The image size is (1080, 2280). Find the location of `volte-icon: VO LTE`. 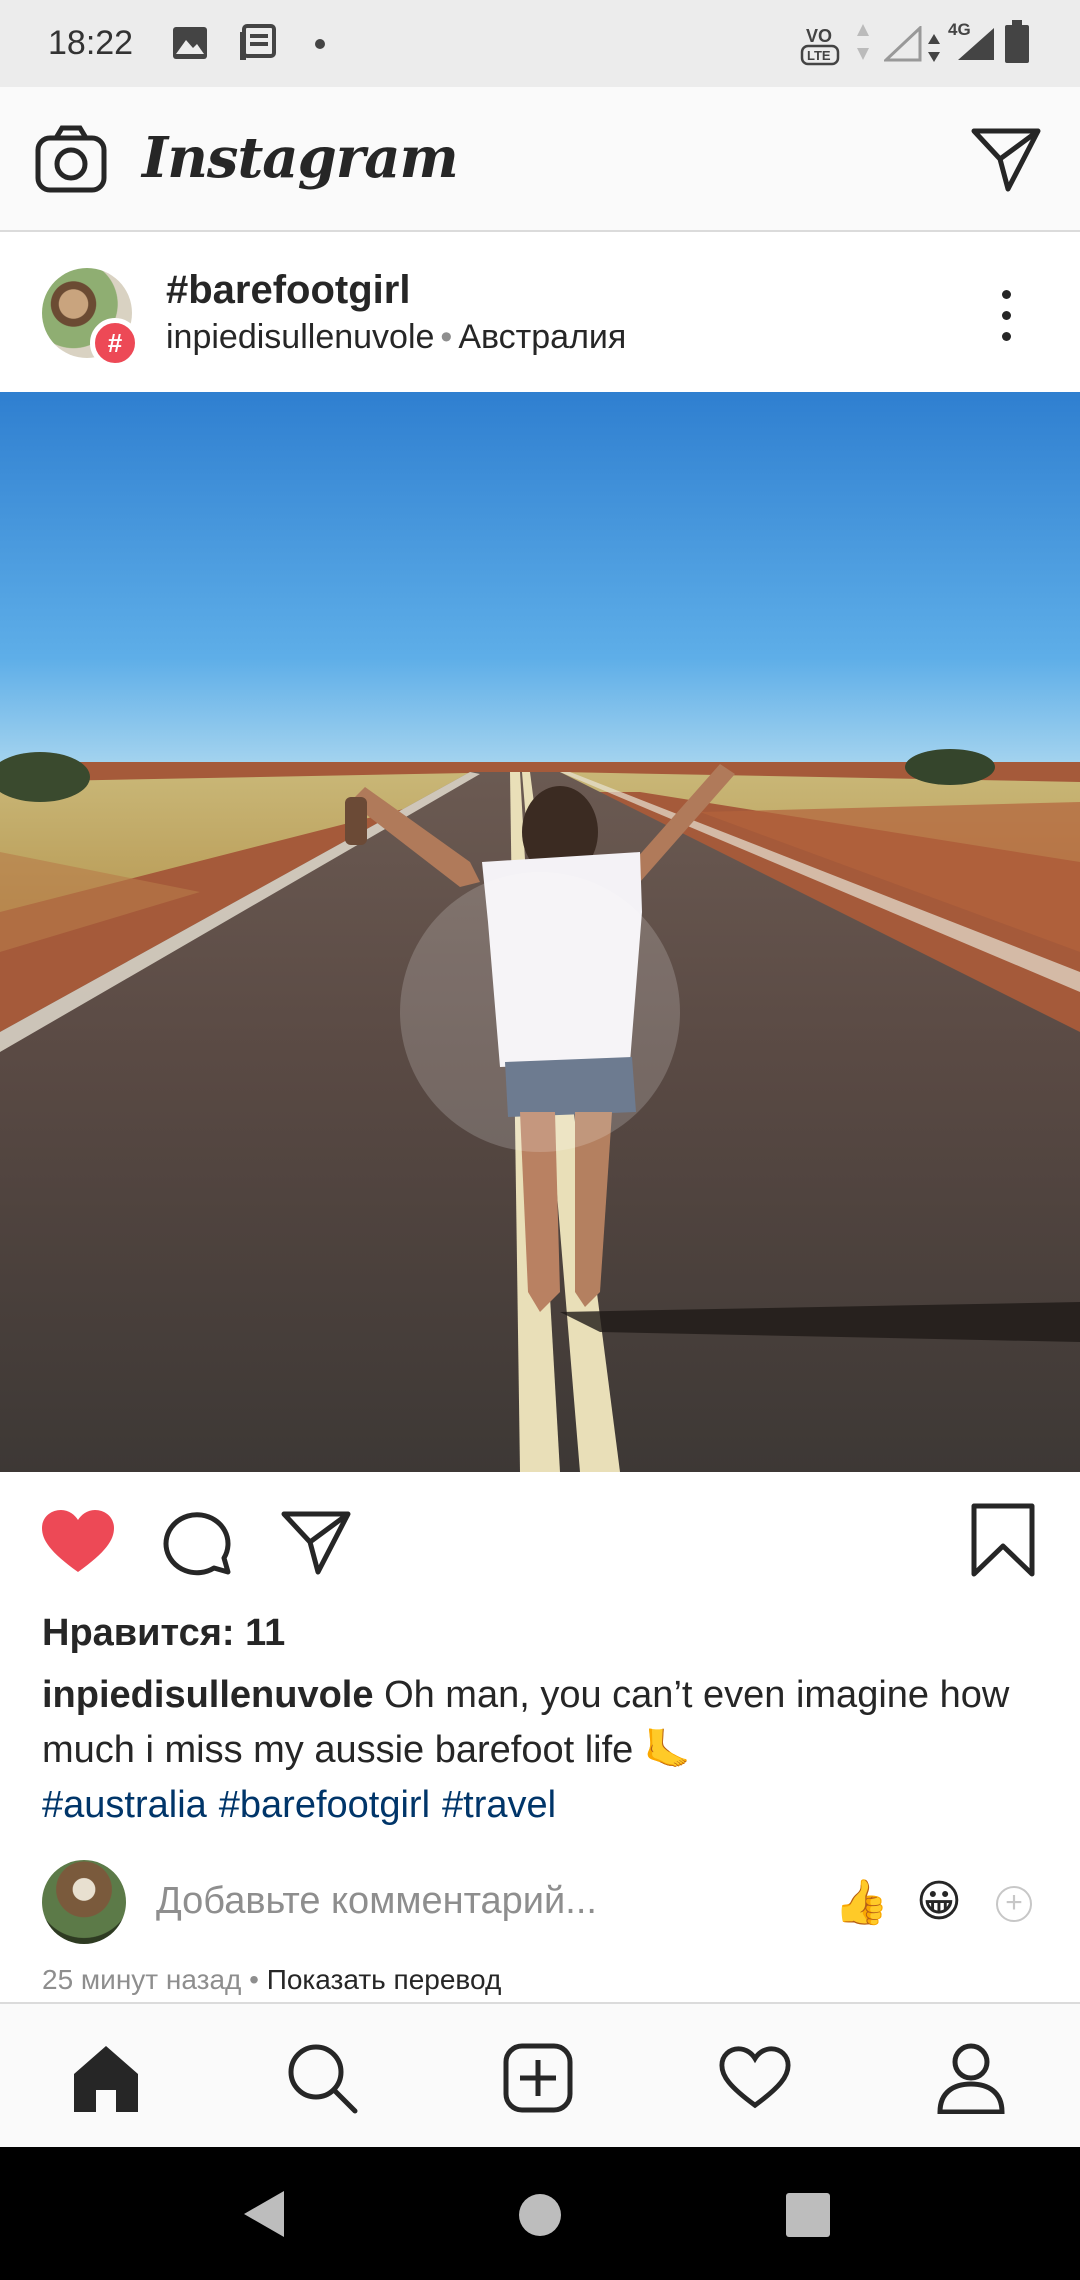

volte-icon: VO LTE is located at coordinates (820, 46).